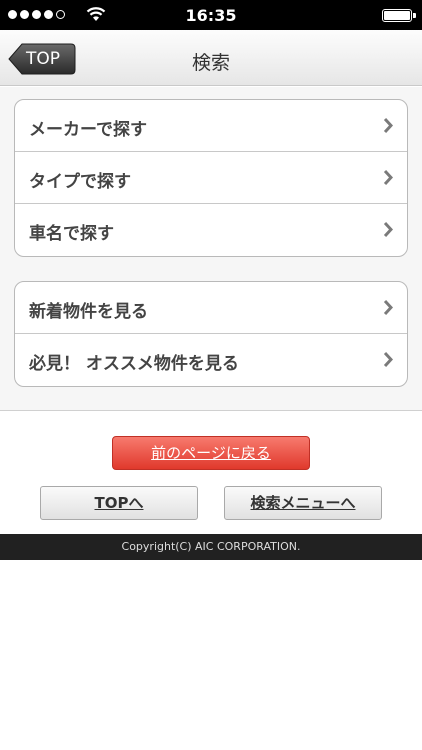  I want to click on search-menu-button: 検索メニューへ, so click(303, 503).